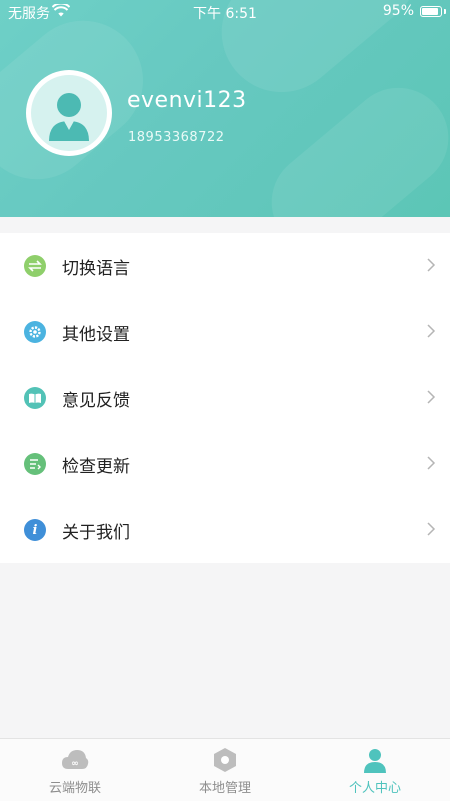 Image resolution: width=450 pixels, height=801 pixels. I want to click on book-icon, so click(35, 398).